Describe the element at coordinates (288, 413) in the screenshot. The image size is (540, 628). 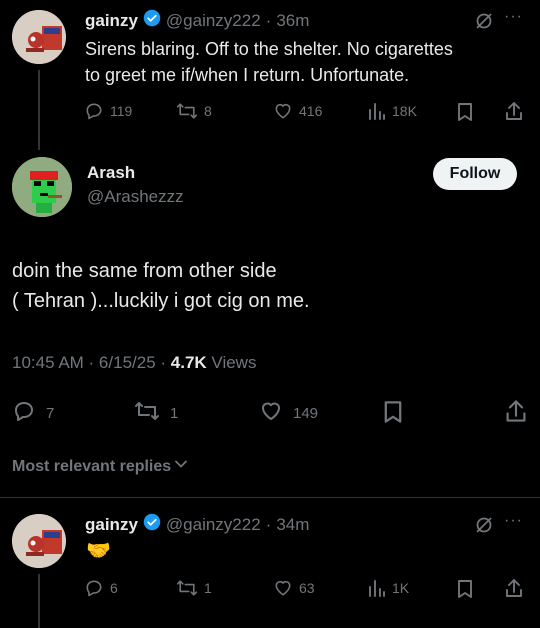
I see `like-button: 149` at that location.